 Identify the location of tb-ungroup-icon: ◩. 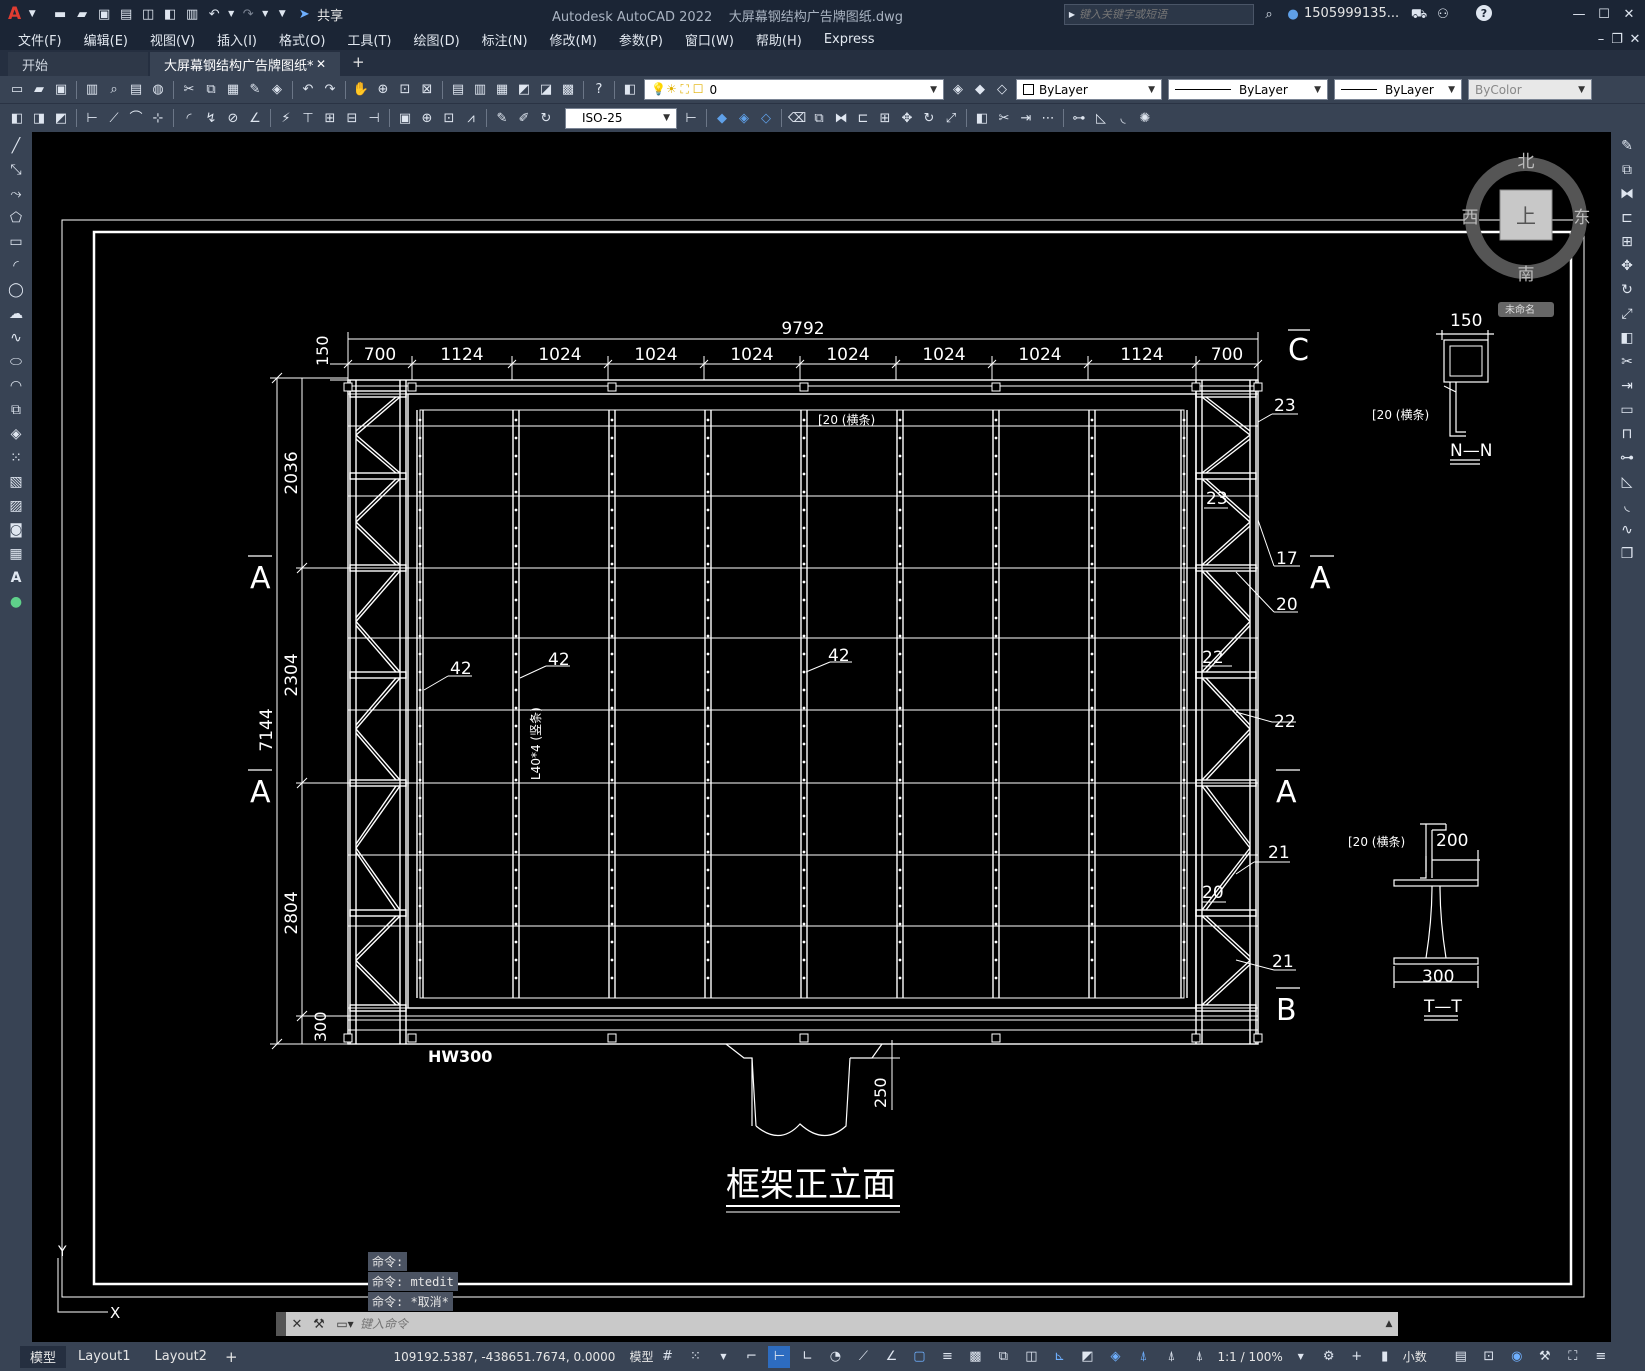
(61, 118).